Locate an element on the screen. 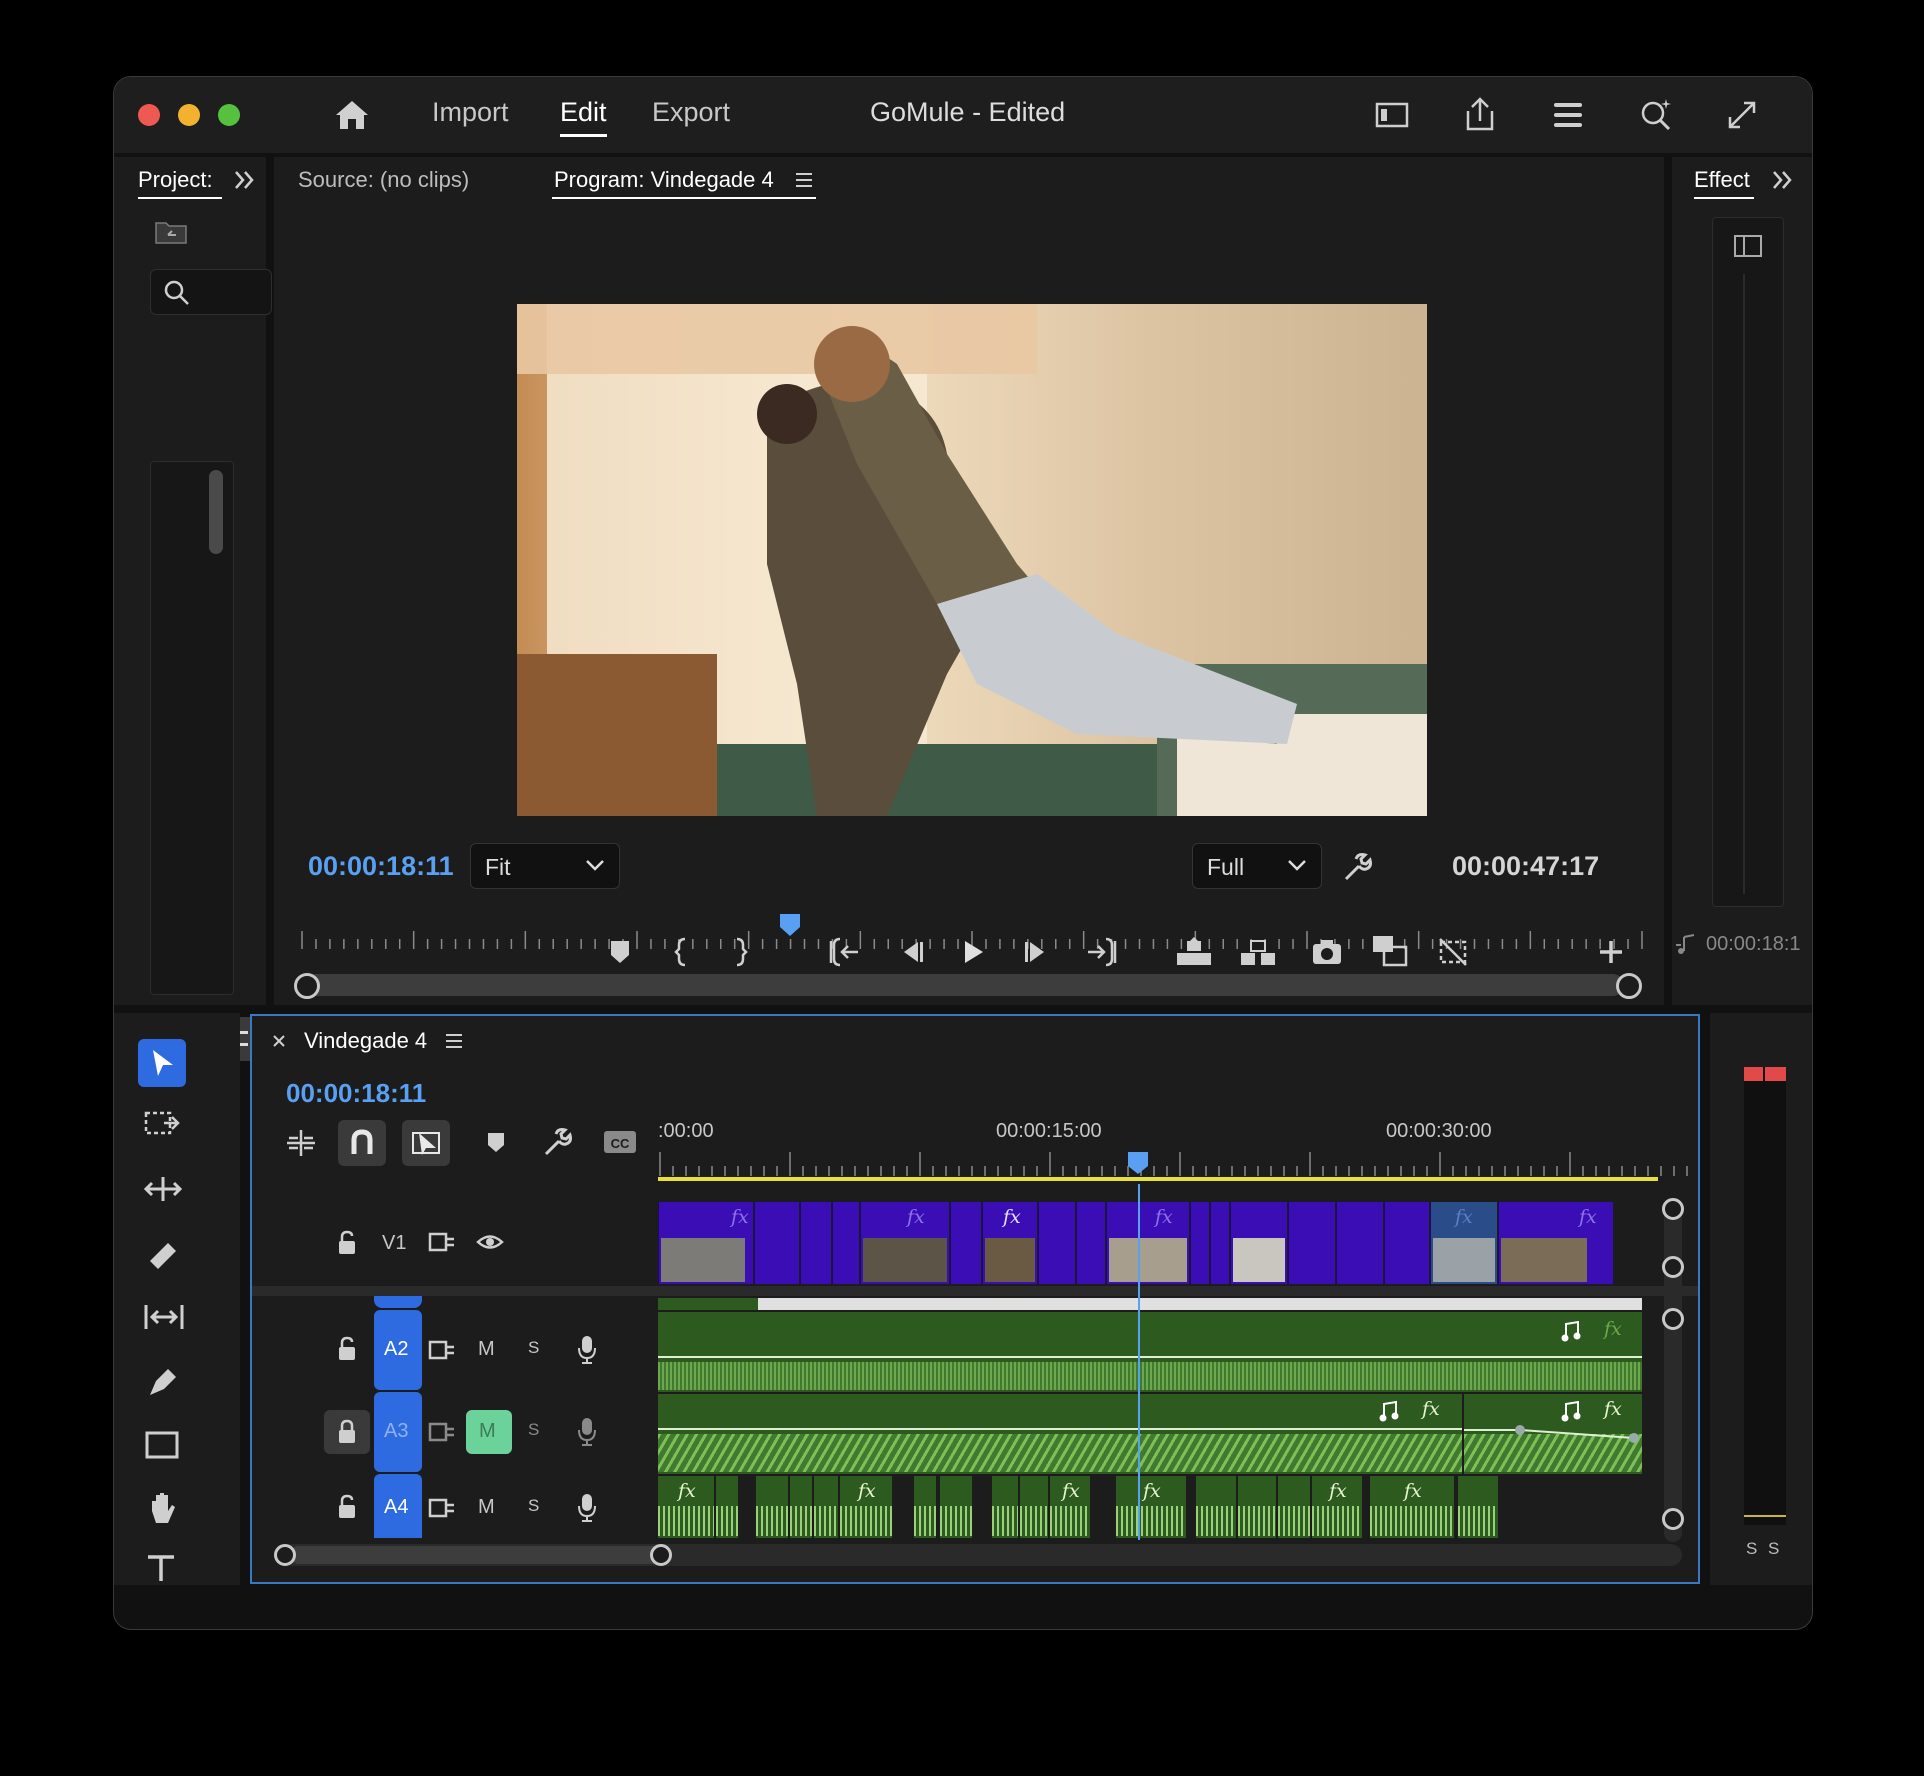 This screenshot has width=1924, height=1776. track-label-v1: V1 is located at coordinates (394, 1243).